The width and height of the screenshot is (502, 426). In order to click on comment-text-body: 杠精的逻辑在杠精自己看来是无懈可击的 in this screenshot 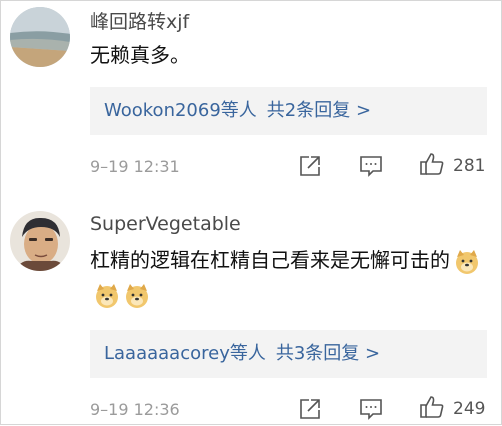, I will do `click(270, 260)`.